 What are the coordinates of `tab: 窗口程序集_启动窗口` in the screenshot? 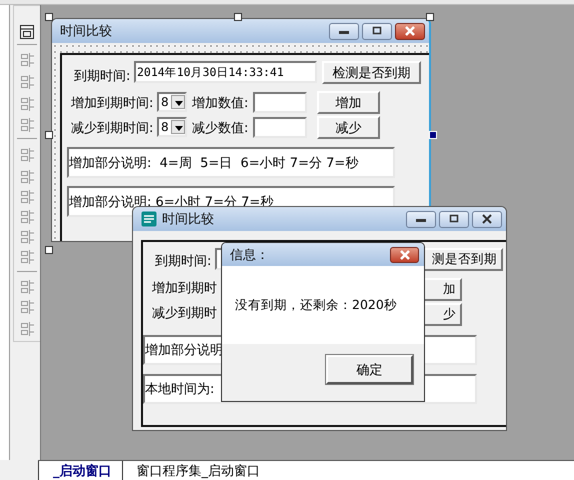 It's located at (196, 470).